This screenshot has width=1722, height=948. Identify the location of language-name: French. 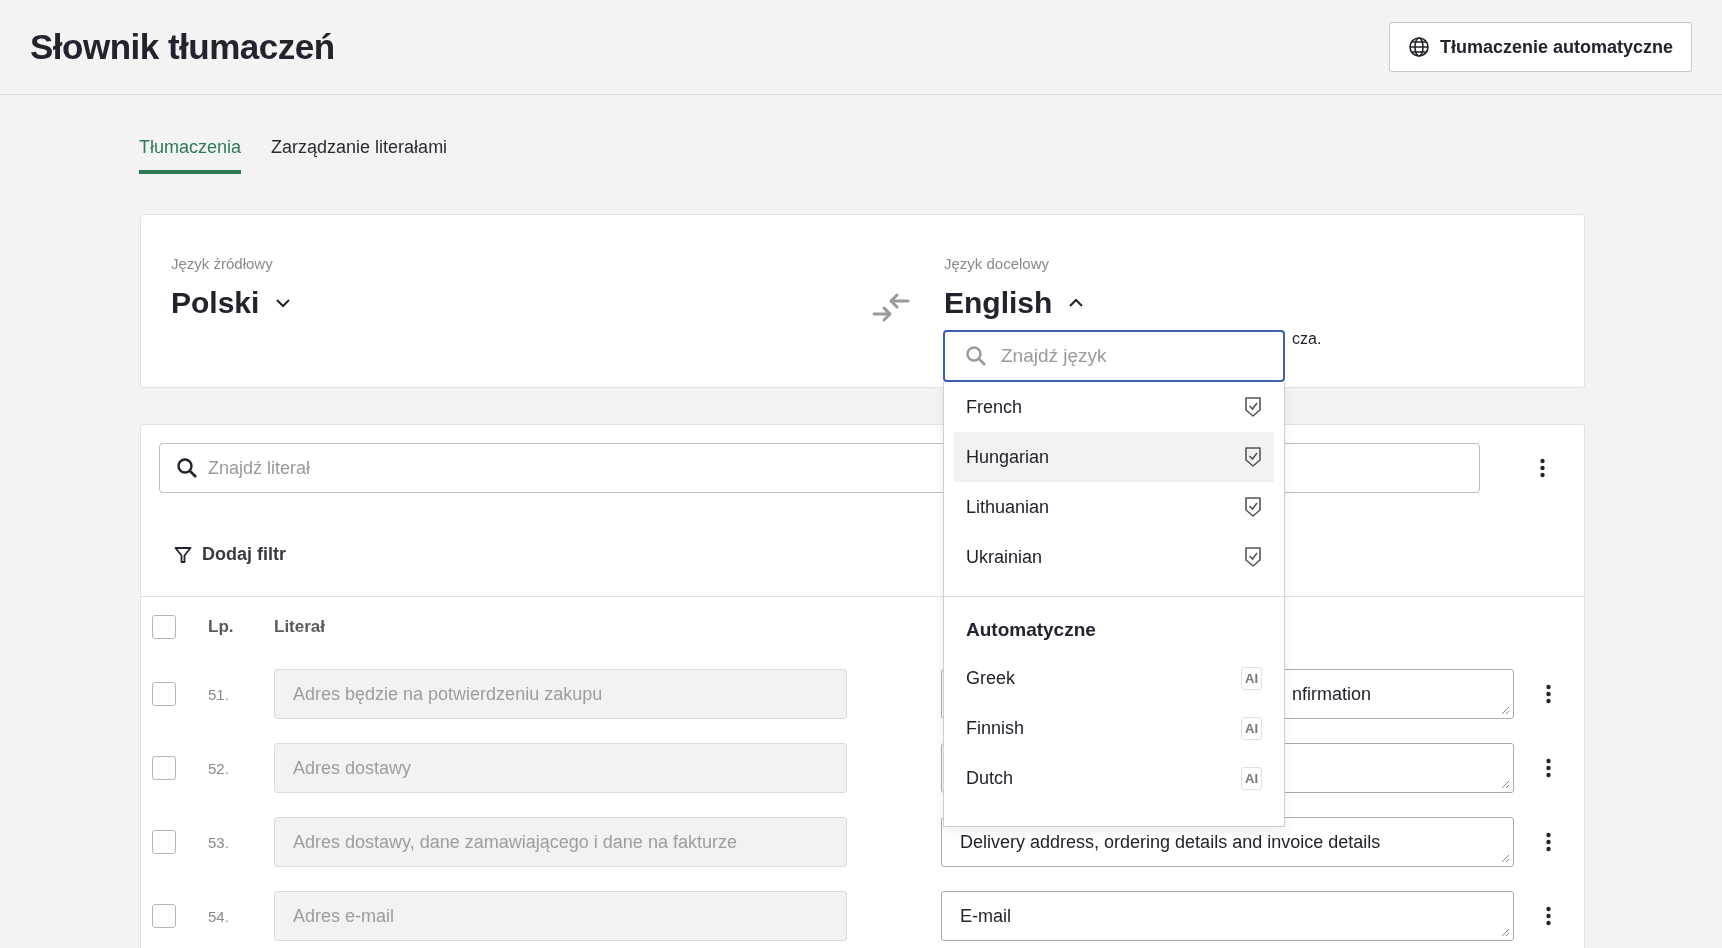
(994, 407).